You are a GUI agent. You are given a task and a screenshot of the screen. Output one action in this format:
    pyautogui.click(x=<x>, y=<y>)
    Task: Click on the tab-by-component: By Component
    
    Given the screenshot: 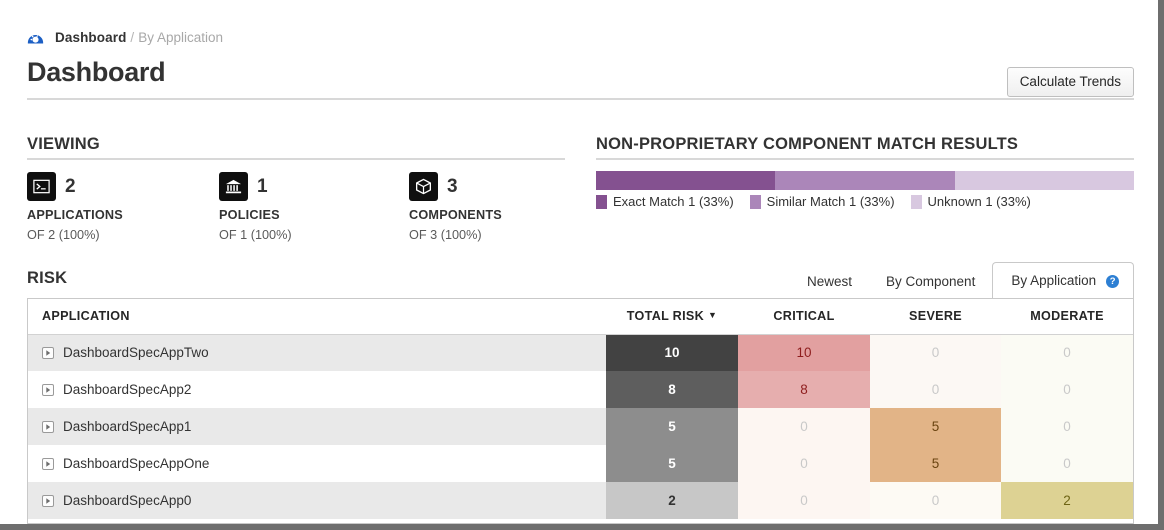 What is the action you would take?
    pyautogui.click(x=930, y=281)
    